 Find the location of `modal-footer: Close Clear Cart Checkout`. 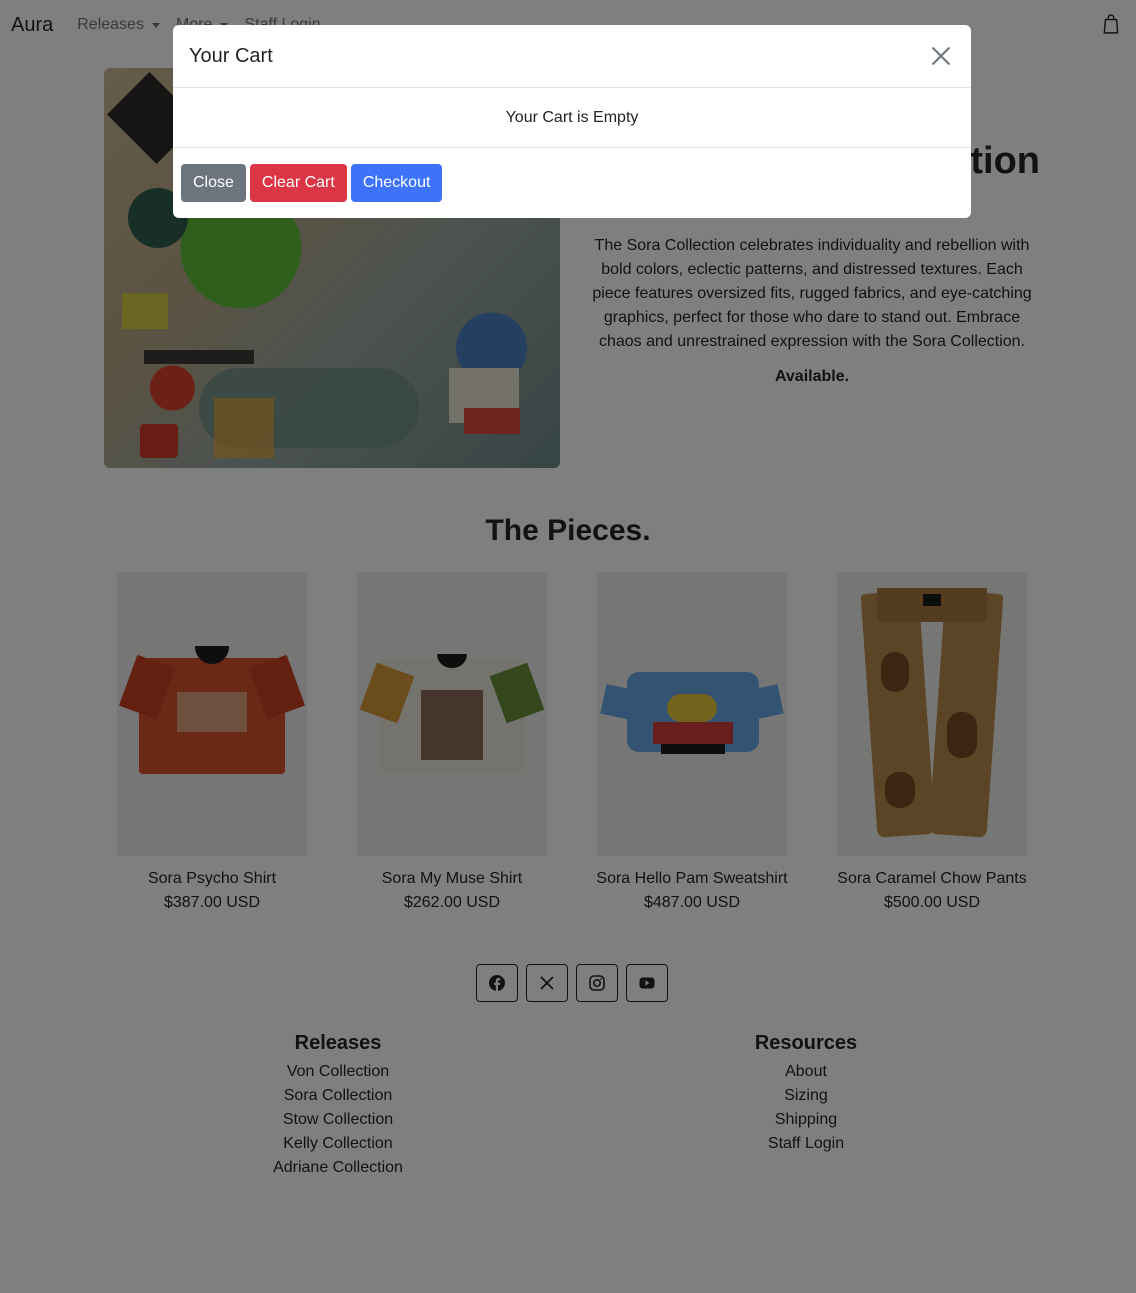

modal-footer: Close Clear Cart Checkout is located at coordinates (572, 183).